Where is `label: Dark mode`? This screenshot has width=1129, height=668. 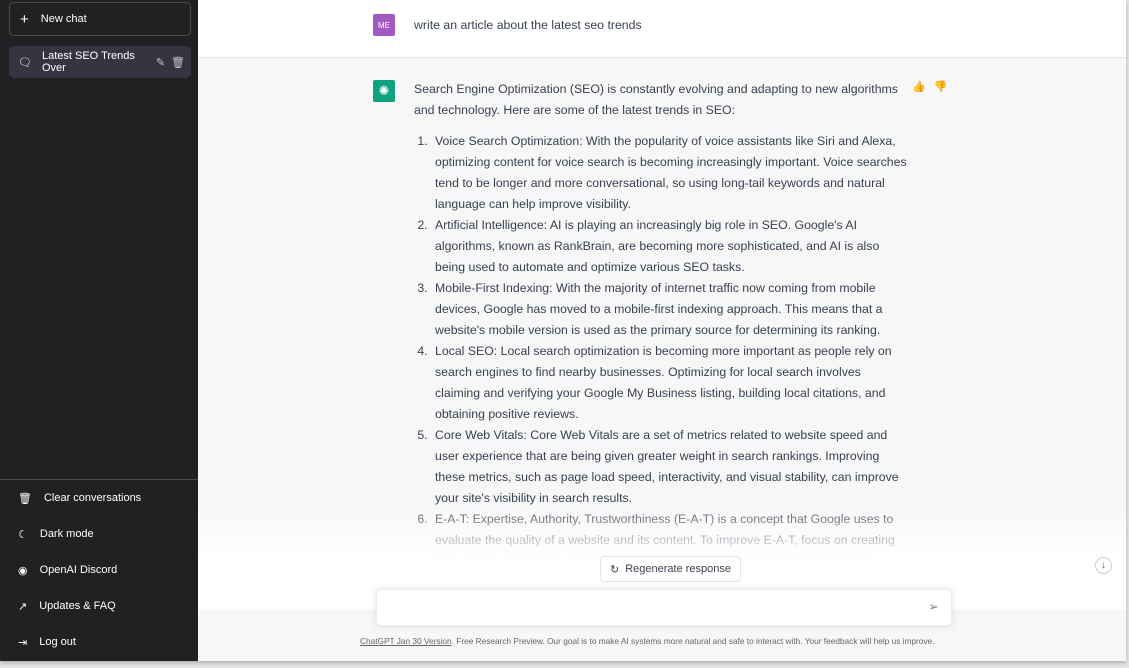 label: Dark mode is located at coordinates (66, 534).